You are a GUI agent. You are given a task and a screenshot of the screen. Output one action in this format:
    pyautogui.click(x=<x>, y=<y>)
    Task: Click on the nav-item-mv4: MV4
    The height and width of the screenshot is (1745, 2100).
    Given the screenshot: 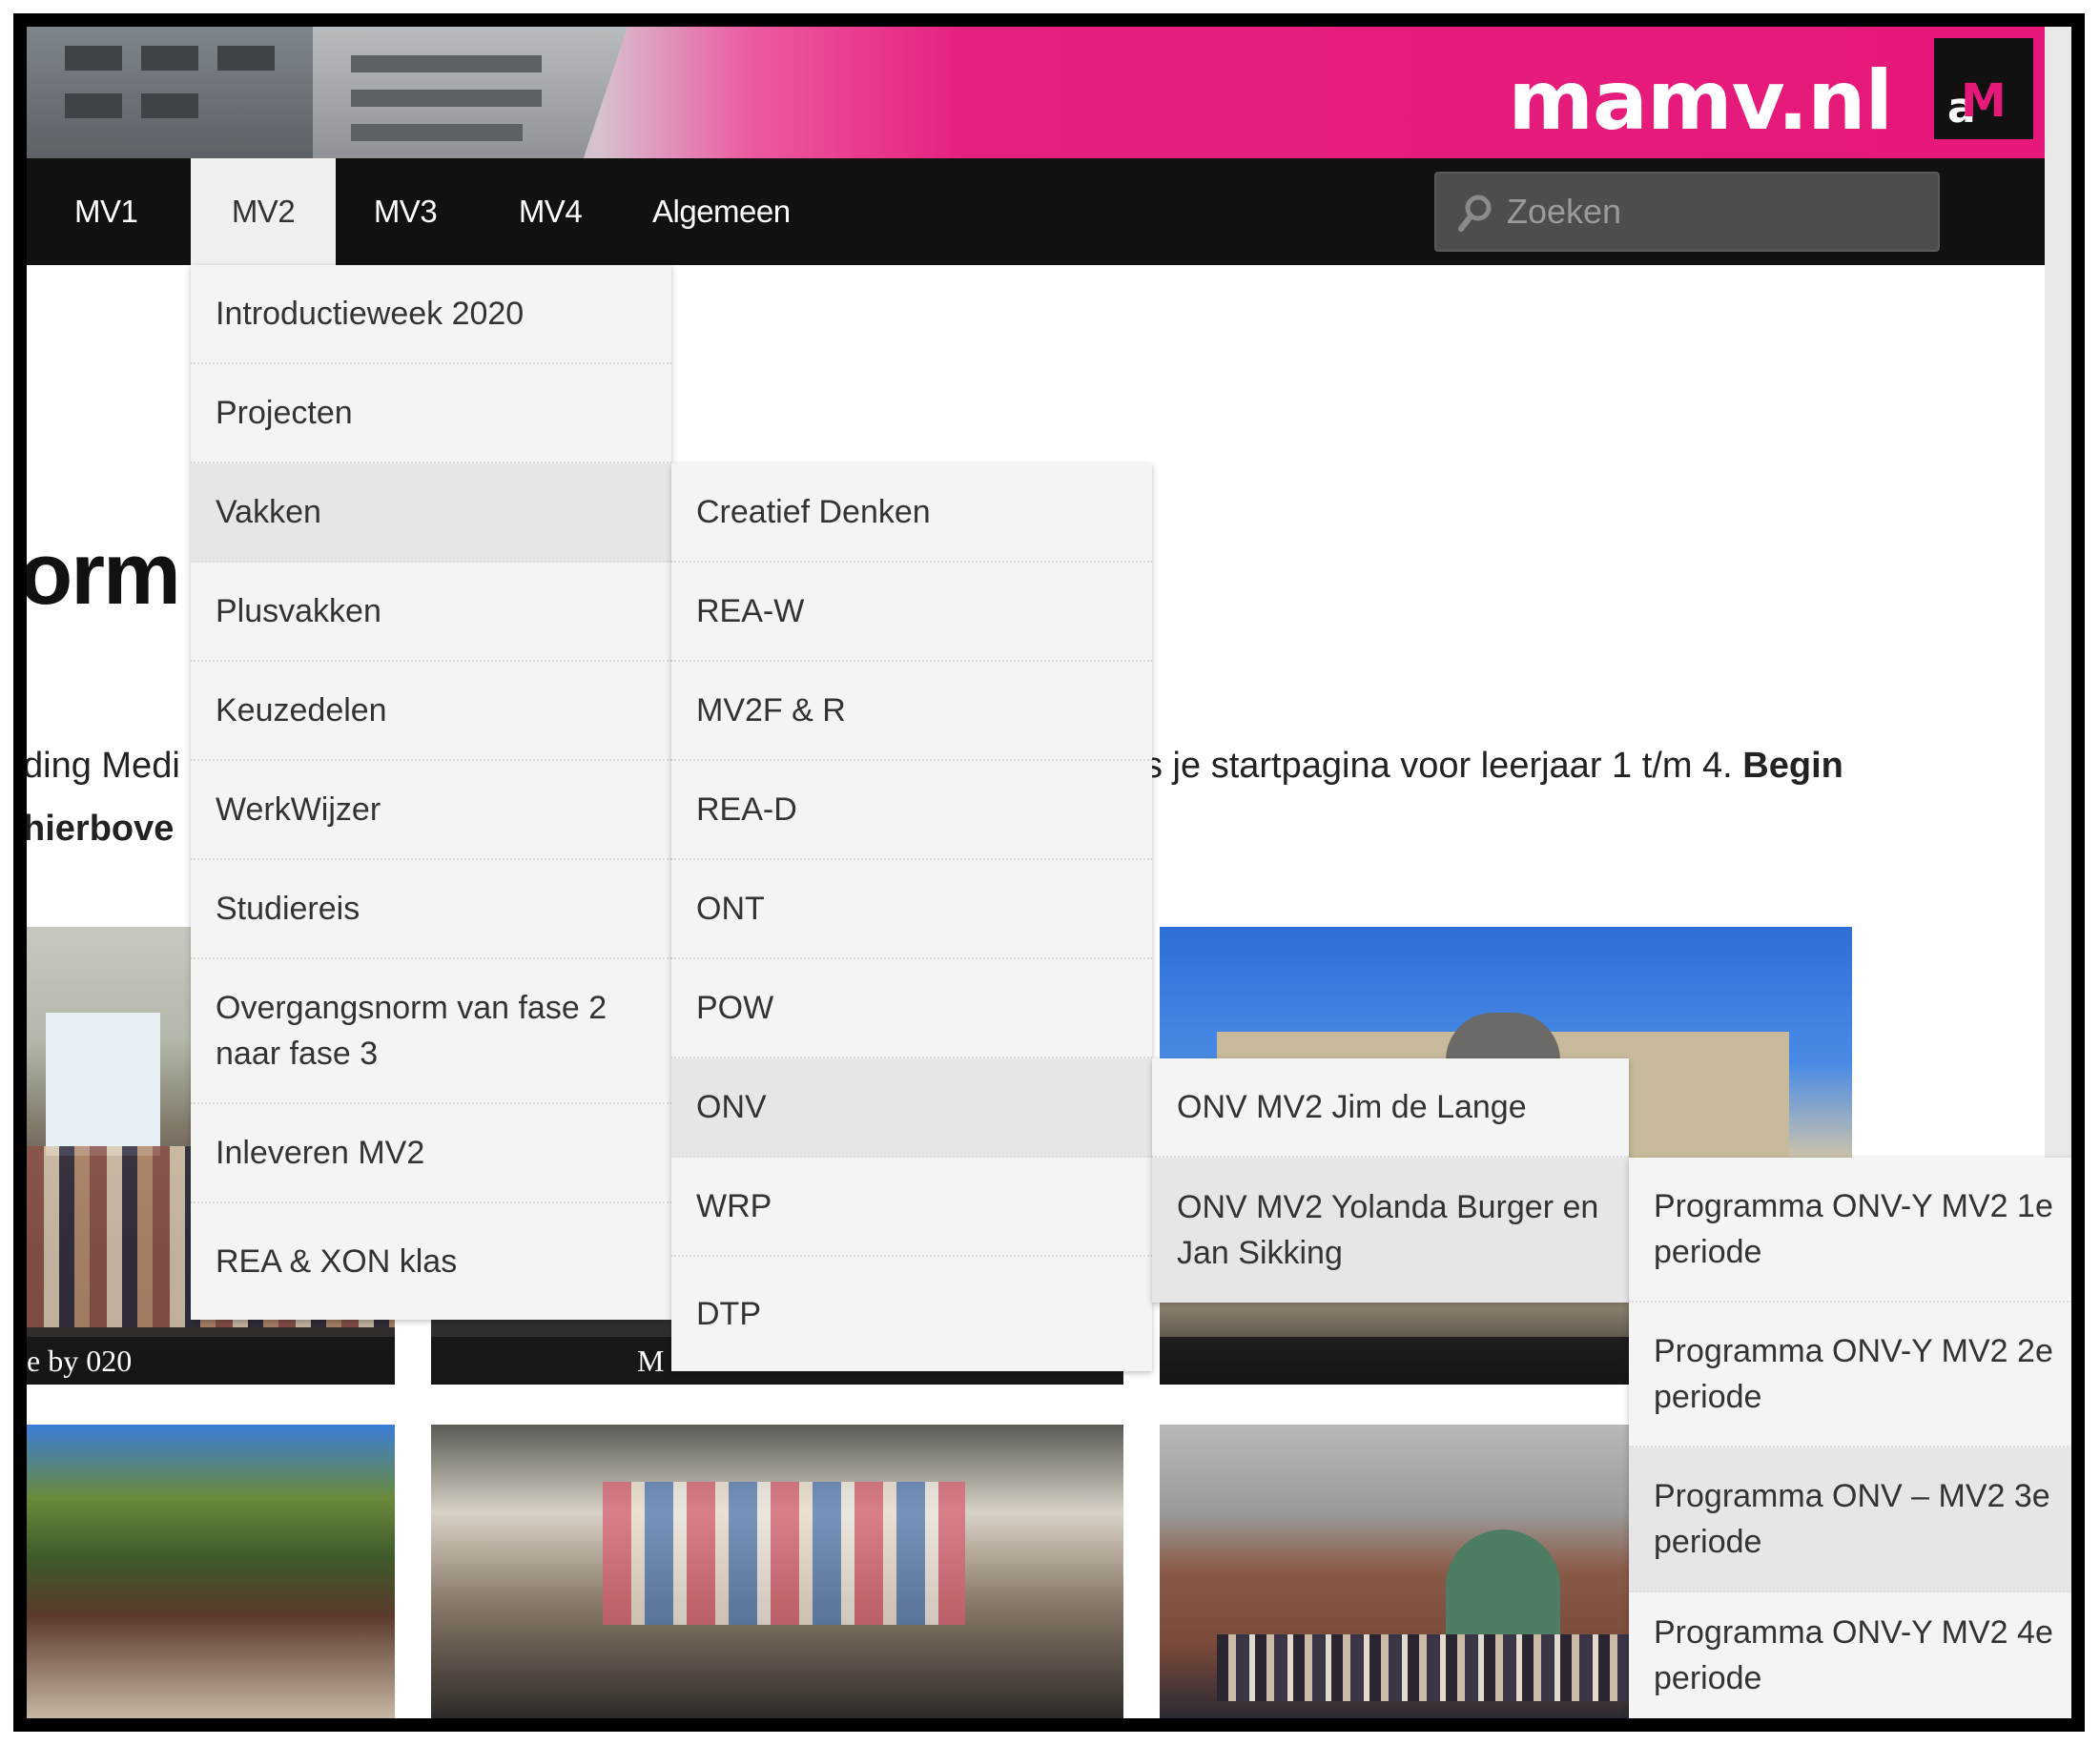 What is the action you would take?
    pyautogui.click(x=550, y=211)
    